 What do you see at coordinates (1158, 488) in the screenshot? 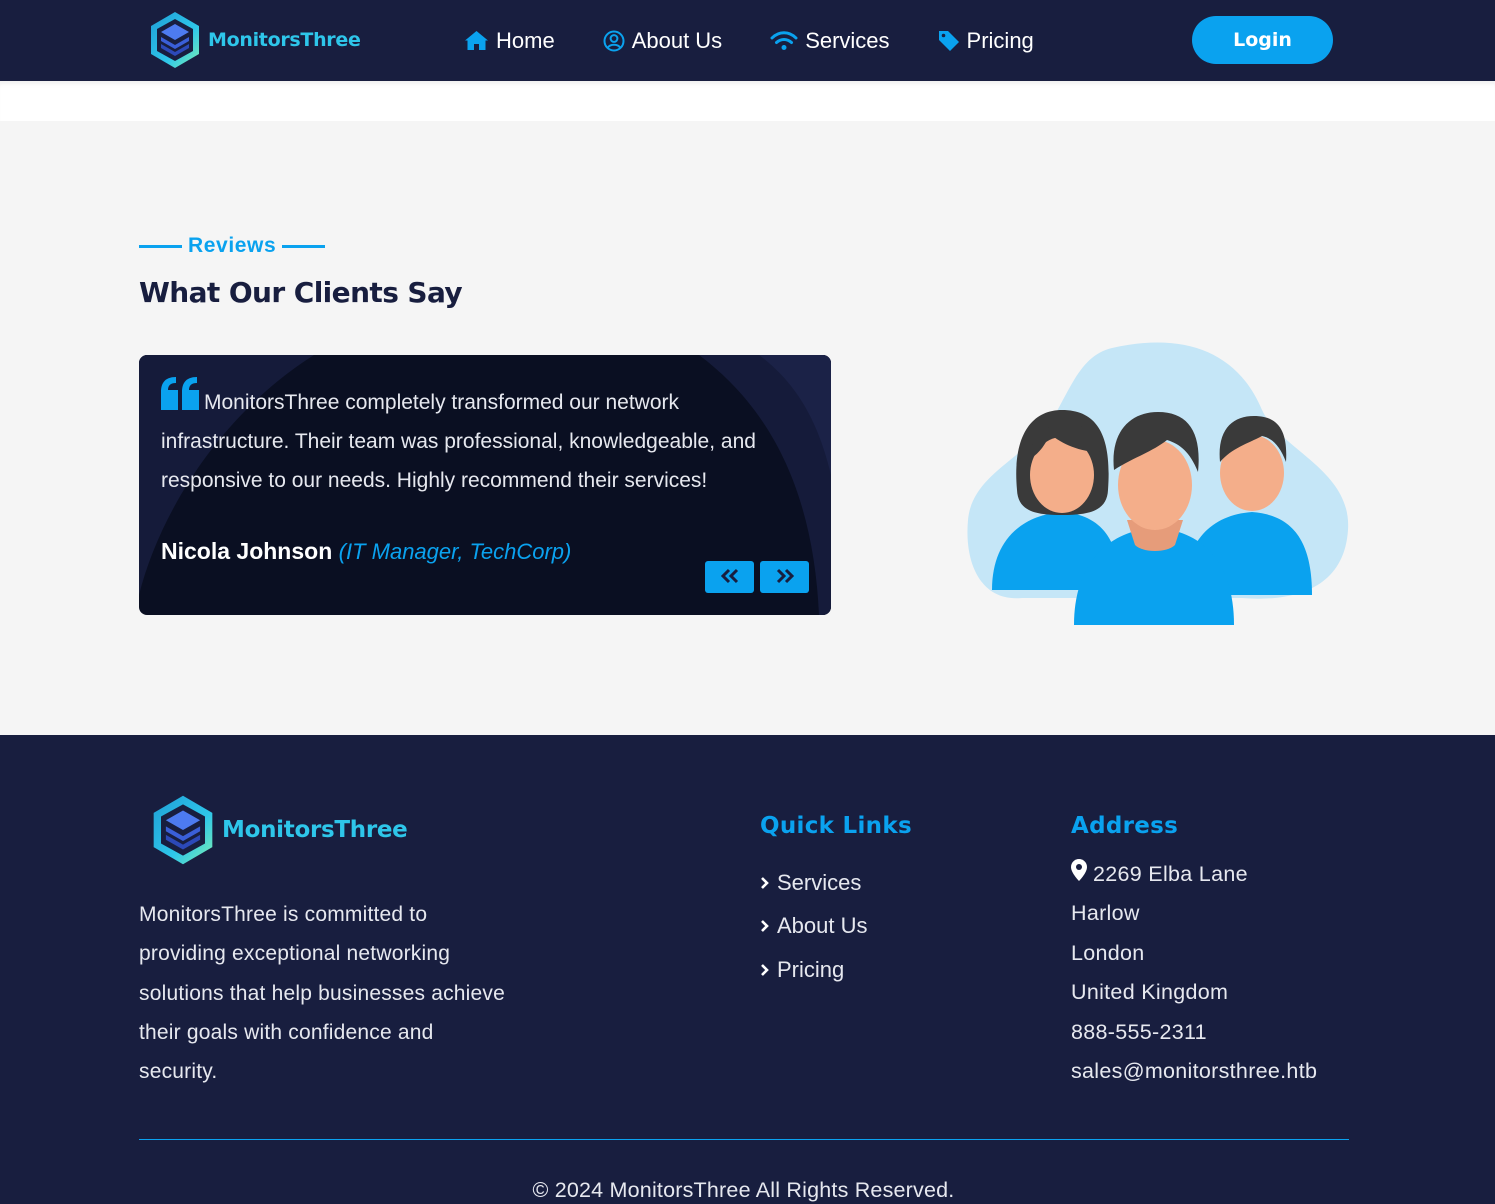
I see `clients-group-illustration` at bounding box center [1158, 488].